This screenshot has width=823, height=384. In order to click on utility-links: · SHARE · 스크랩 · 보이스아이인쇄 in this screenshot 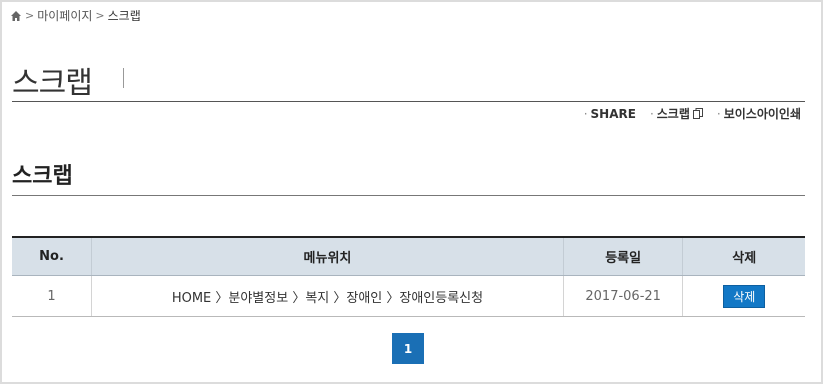, I will do `click(692, 113)`.